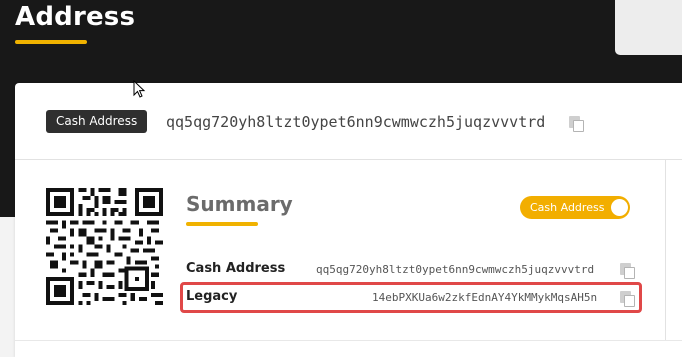  I want to click on title-underline, so click(51, 42).